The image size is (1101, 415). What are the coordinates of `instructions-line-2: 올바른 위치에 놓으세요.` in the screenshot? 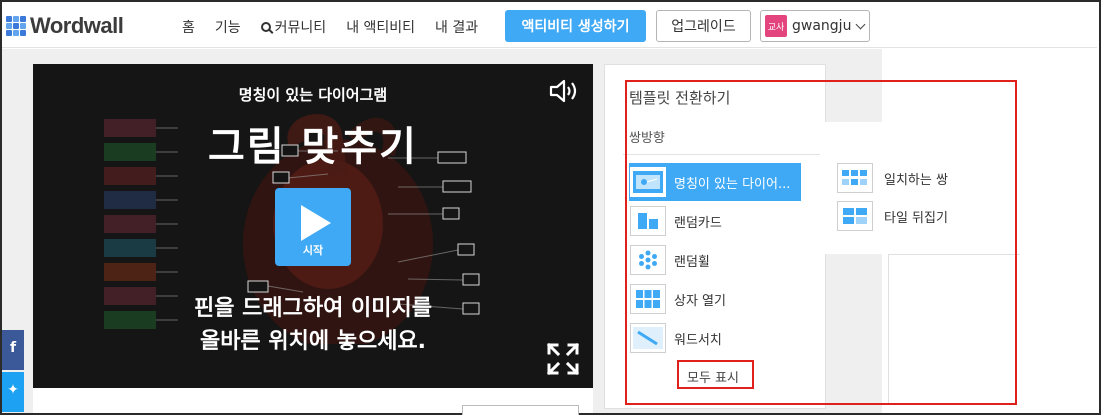 It's located at (313, 341).